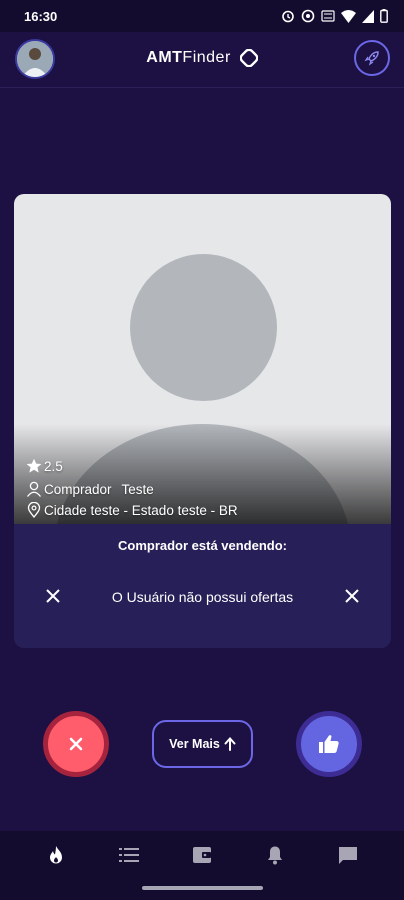 Image resolution: width=404 pixels, height=900 pixels. Describe the element at coordinates (308, 16) in the screenshot. I see `eye-icon` at that location.